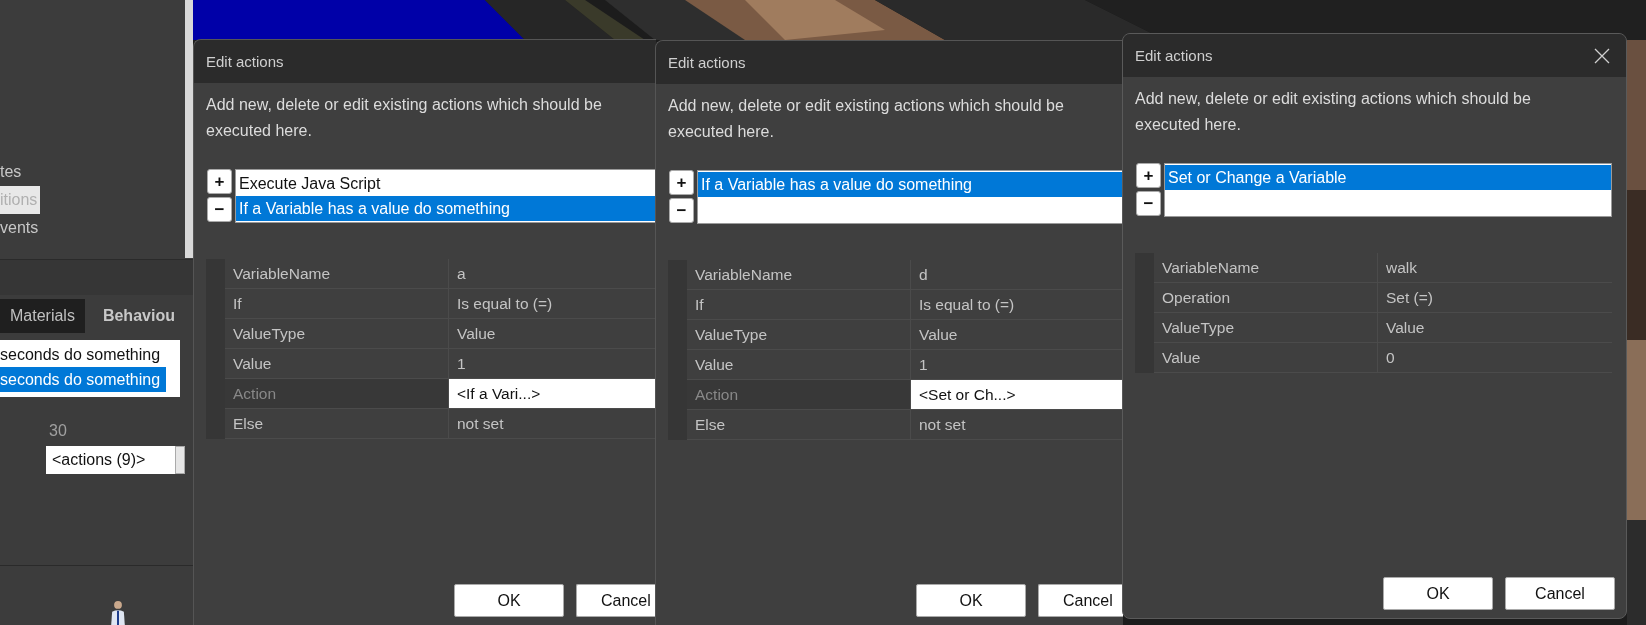  I want to click on property-value: 30, so click(57, 430).